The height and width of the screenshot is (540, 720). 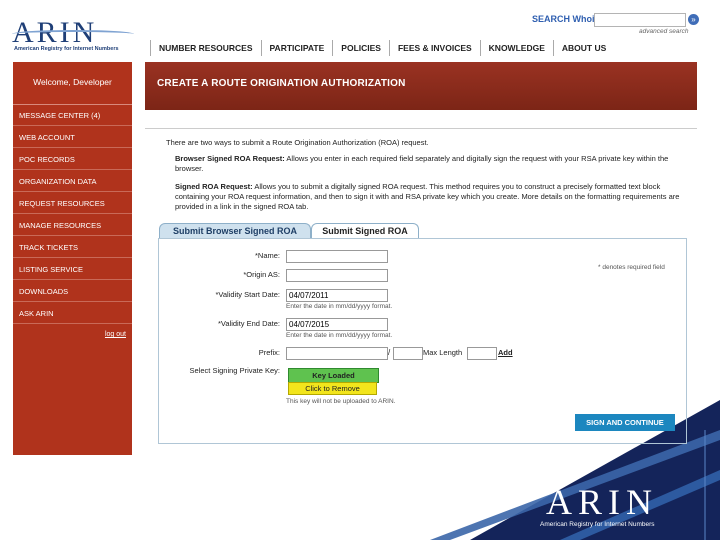 I want to click on sign-and-continue-button: SIGN AND CONTINUE, so click(x=625, y=422).